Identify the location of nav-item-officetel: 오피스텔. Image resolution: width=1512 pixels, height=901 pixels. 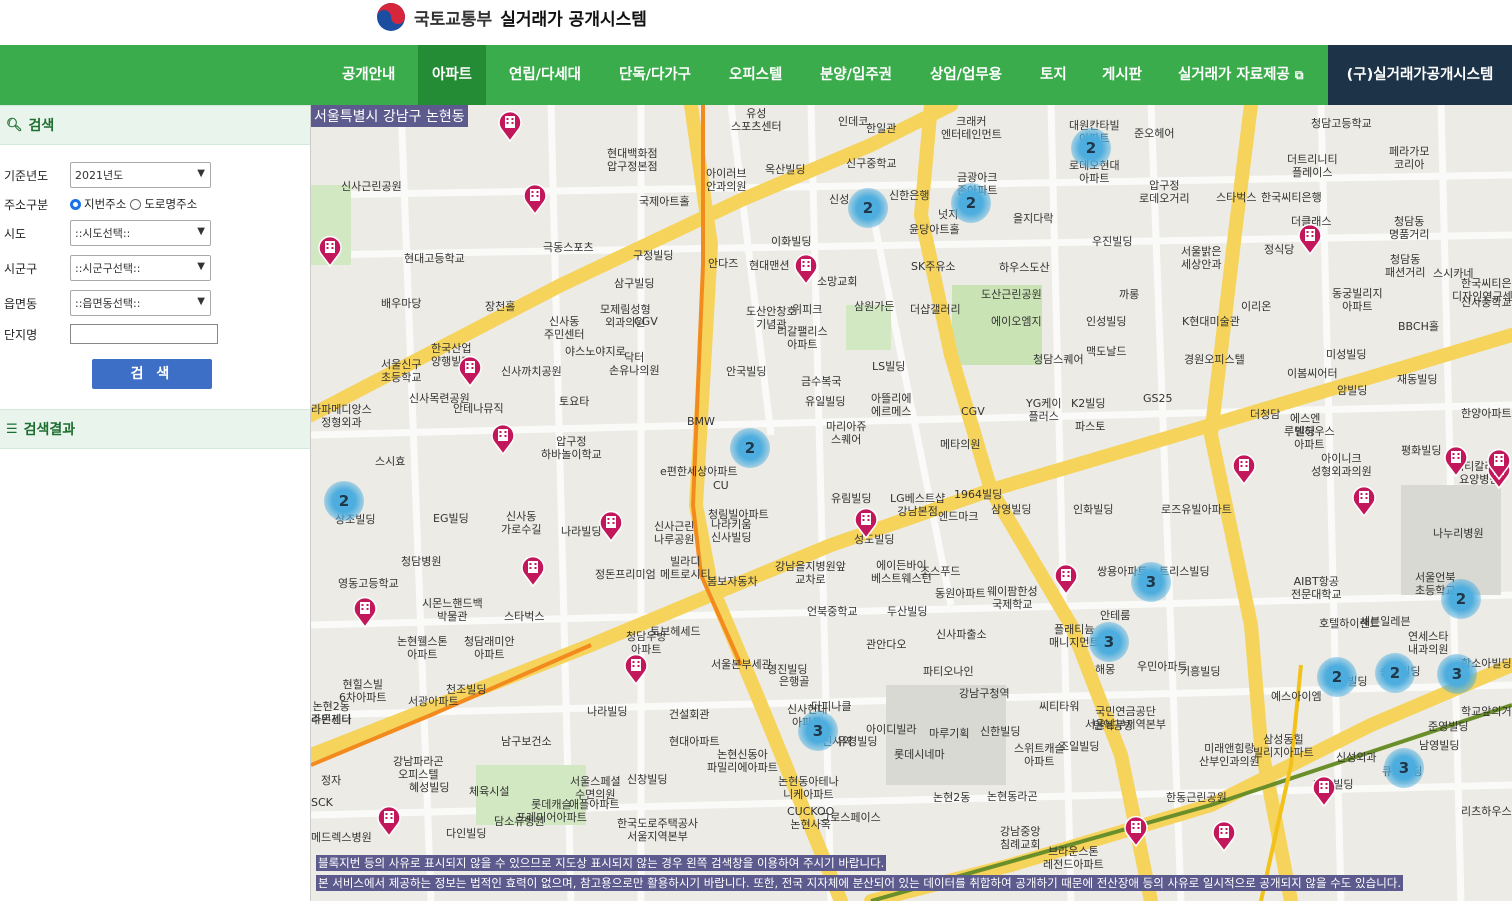
(755, 75).